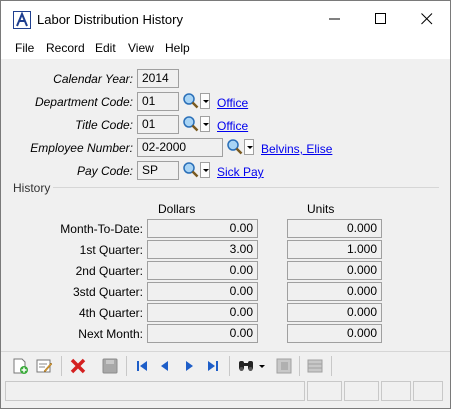 The image size is (451, 409). Describe the element at coordinates (225, 48) in the screenshot. I see `menu-bar: File Record Edit View Help` at that location.